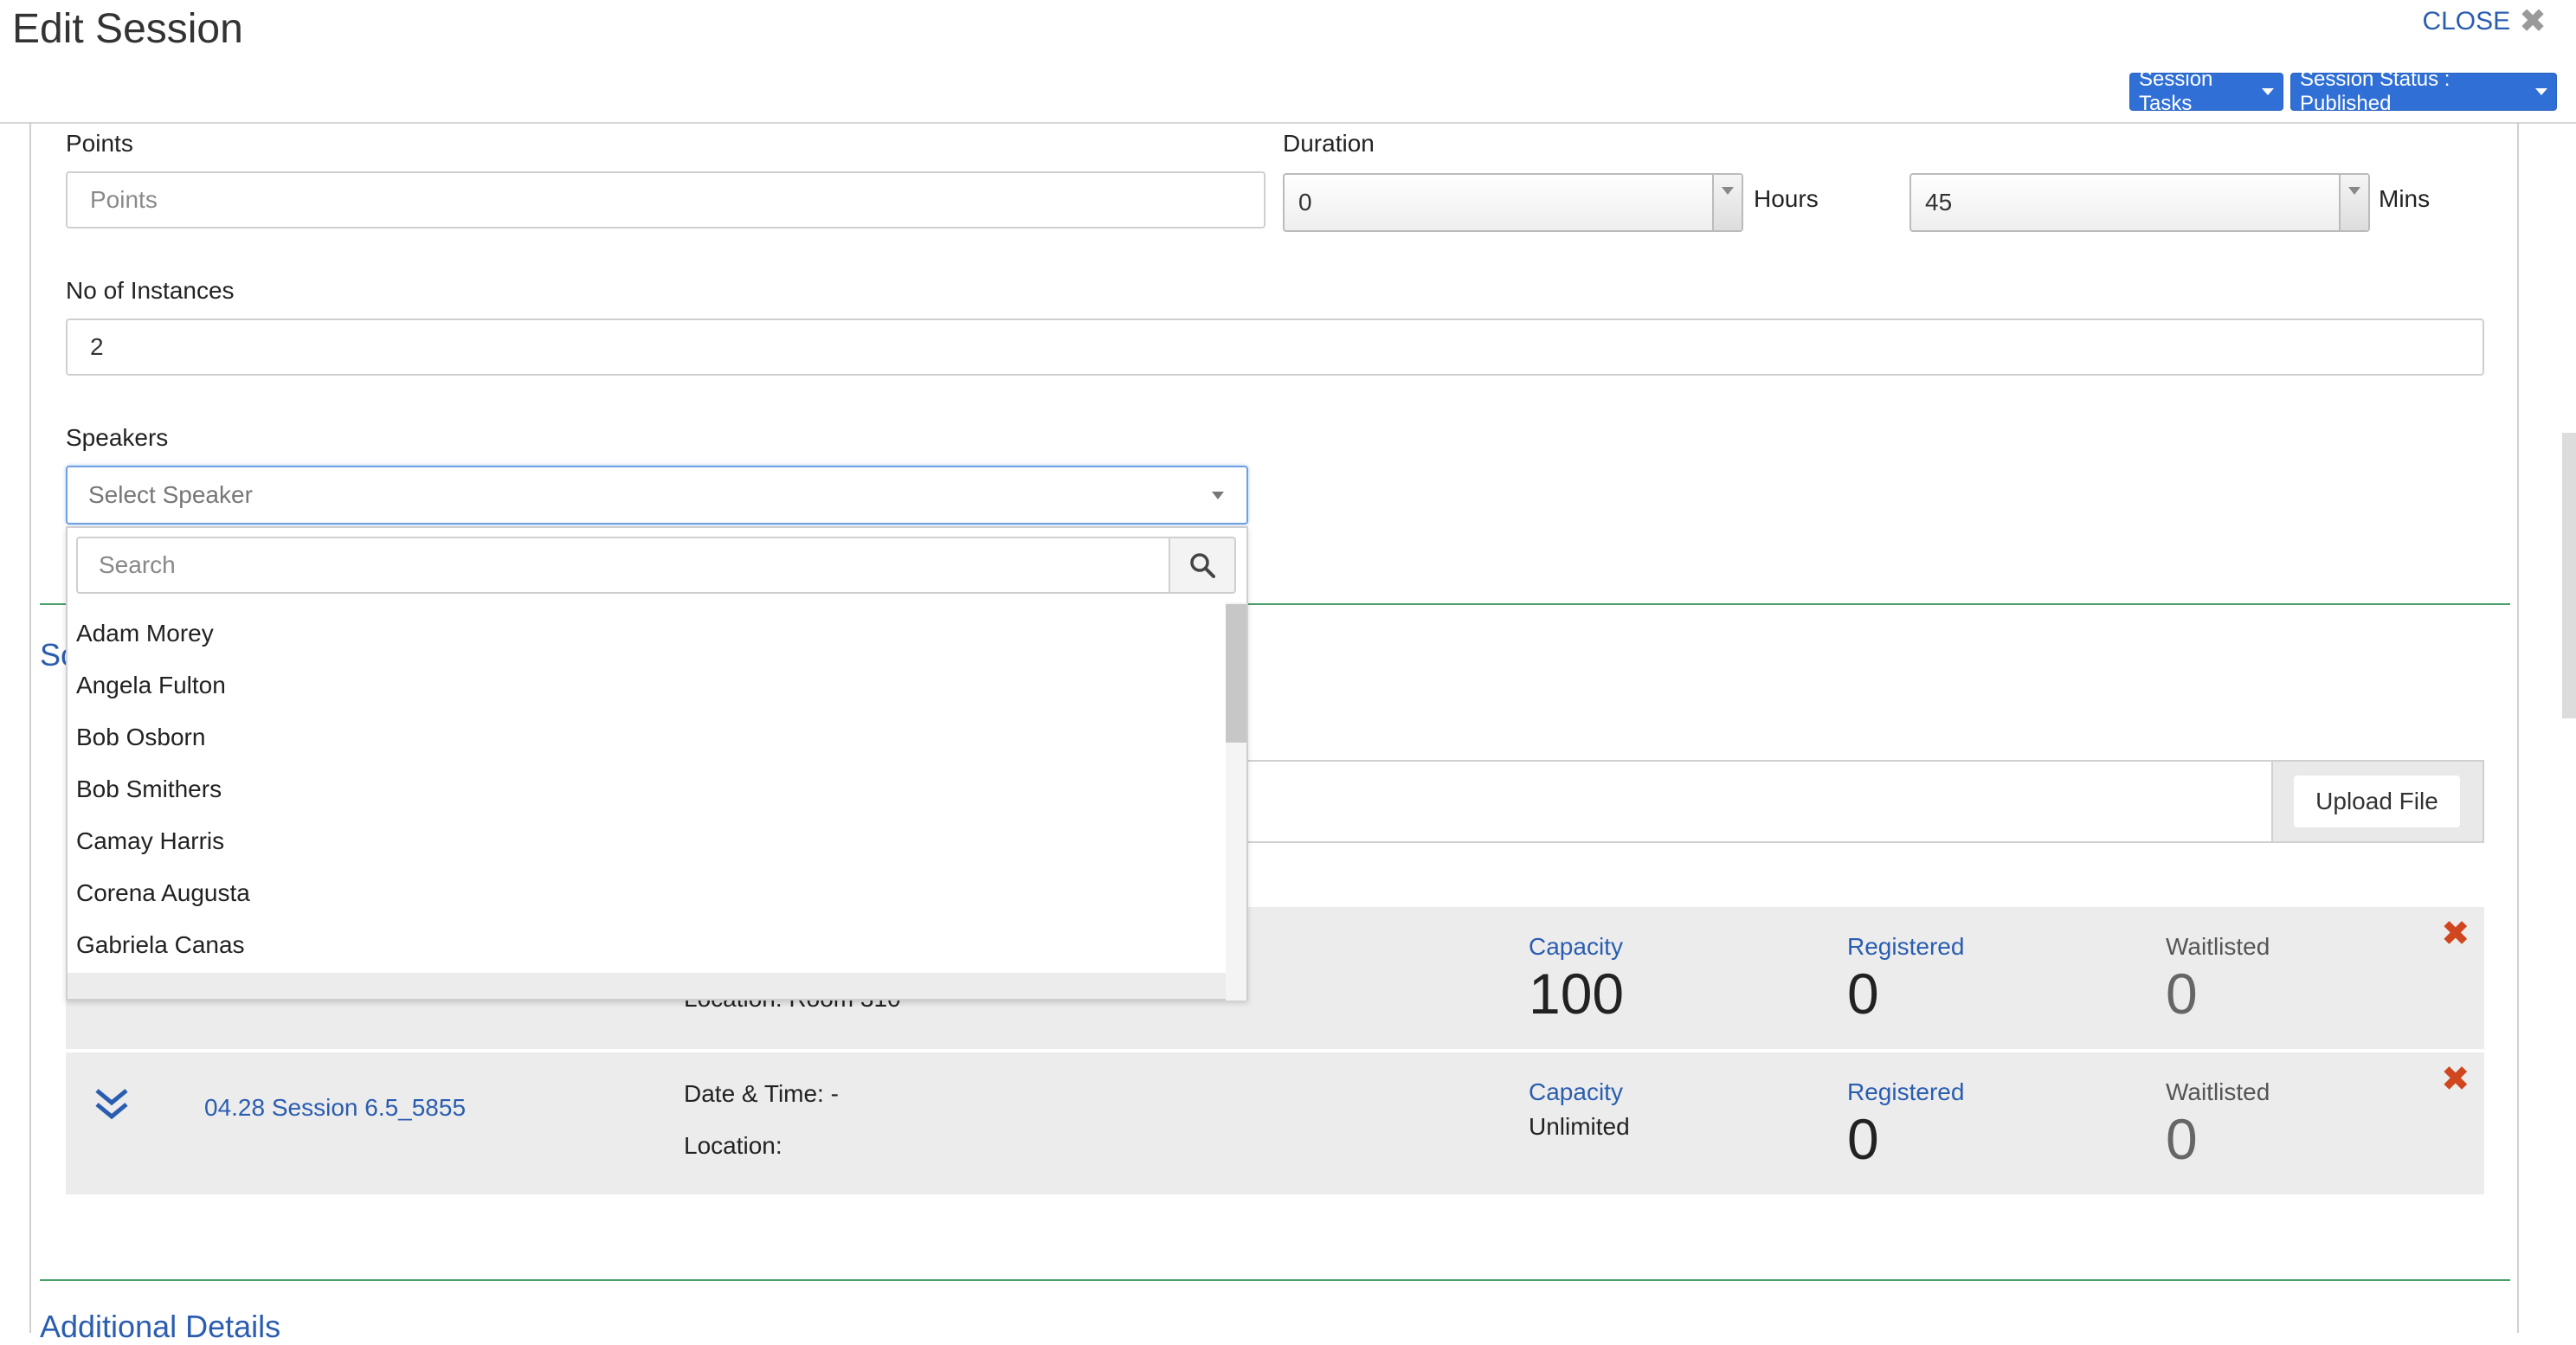  I want to click on speaker-option: Angela Fulton, so click(151, 686).